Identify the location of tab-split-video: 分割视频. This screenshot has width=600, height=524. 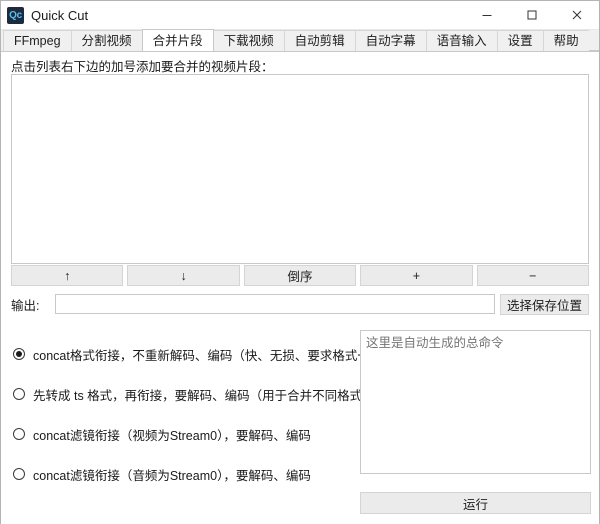
(106, 40).